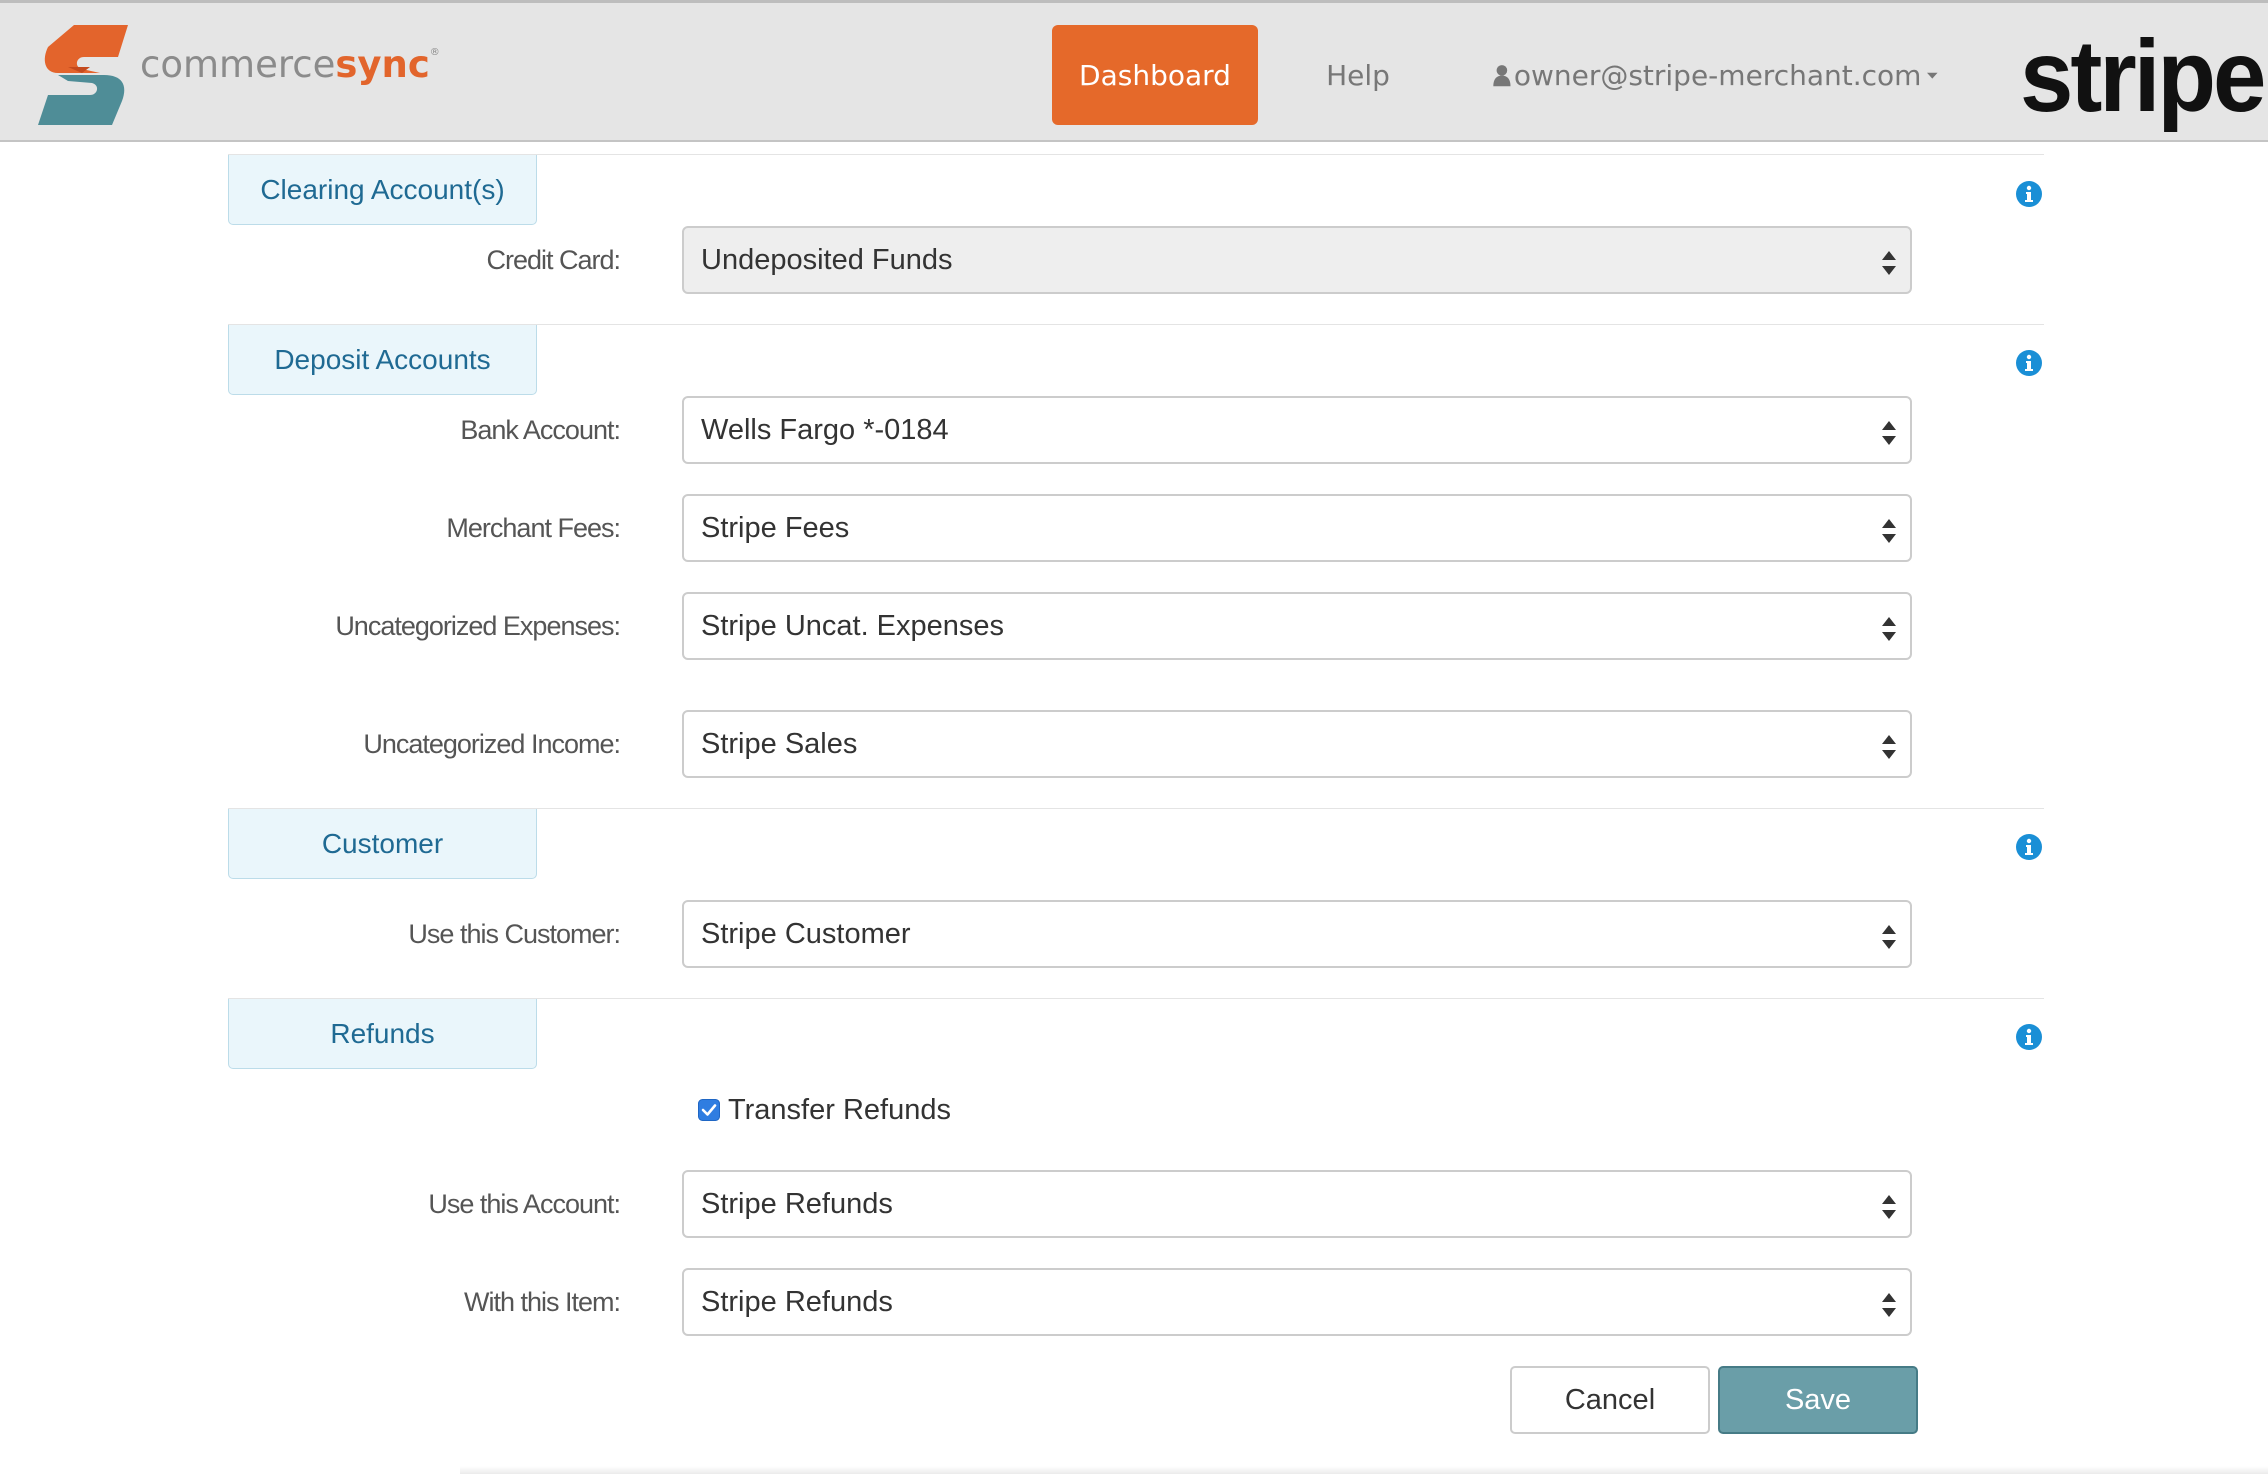  I want to click on section-tab-clearing-accounts: Clearing Account(s), so click(382, 190).